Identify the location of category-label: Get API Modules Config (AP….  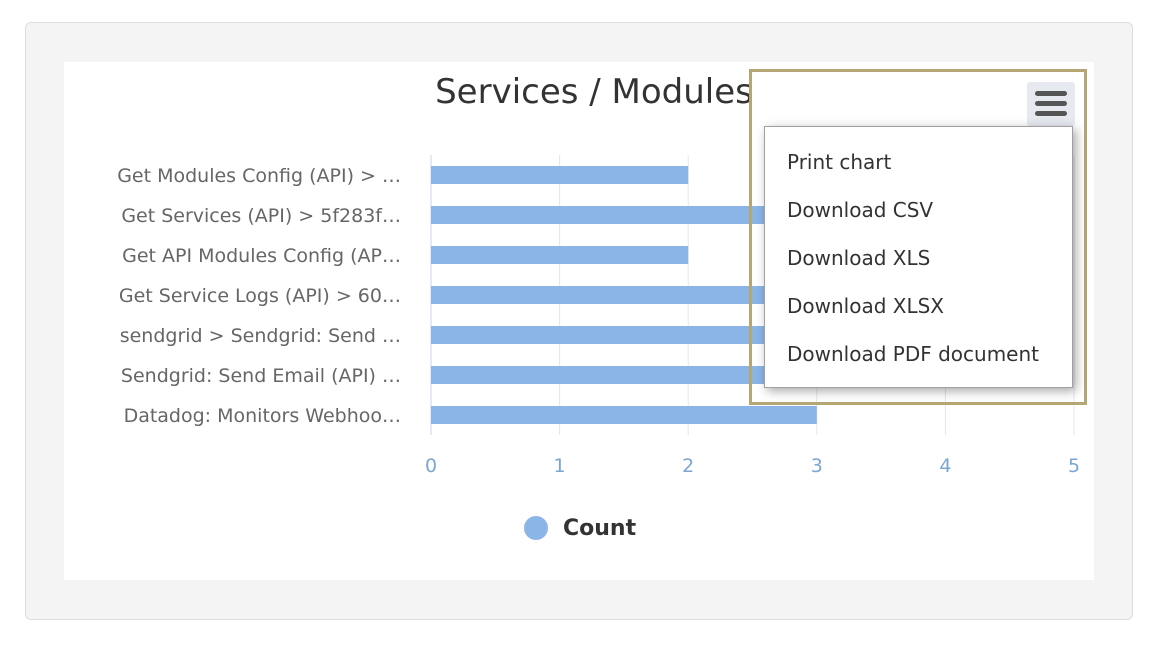
(261, 256).